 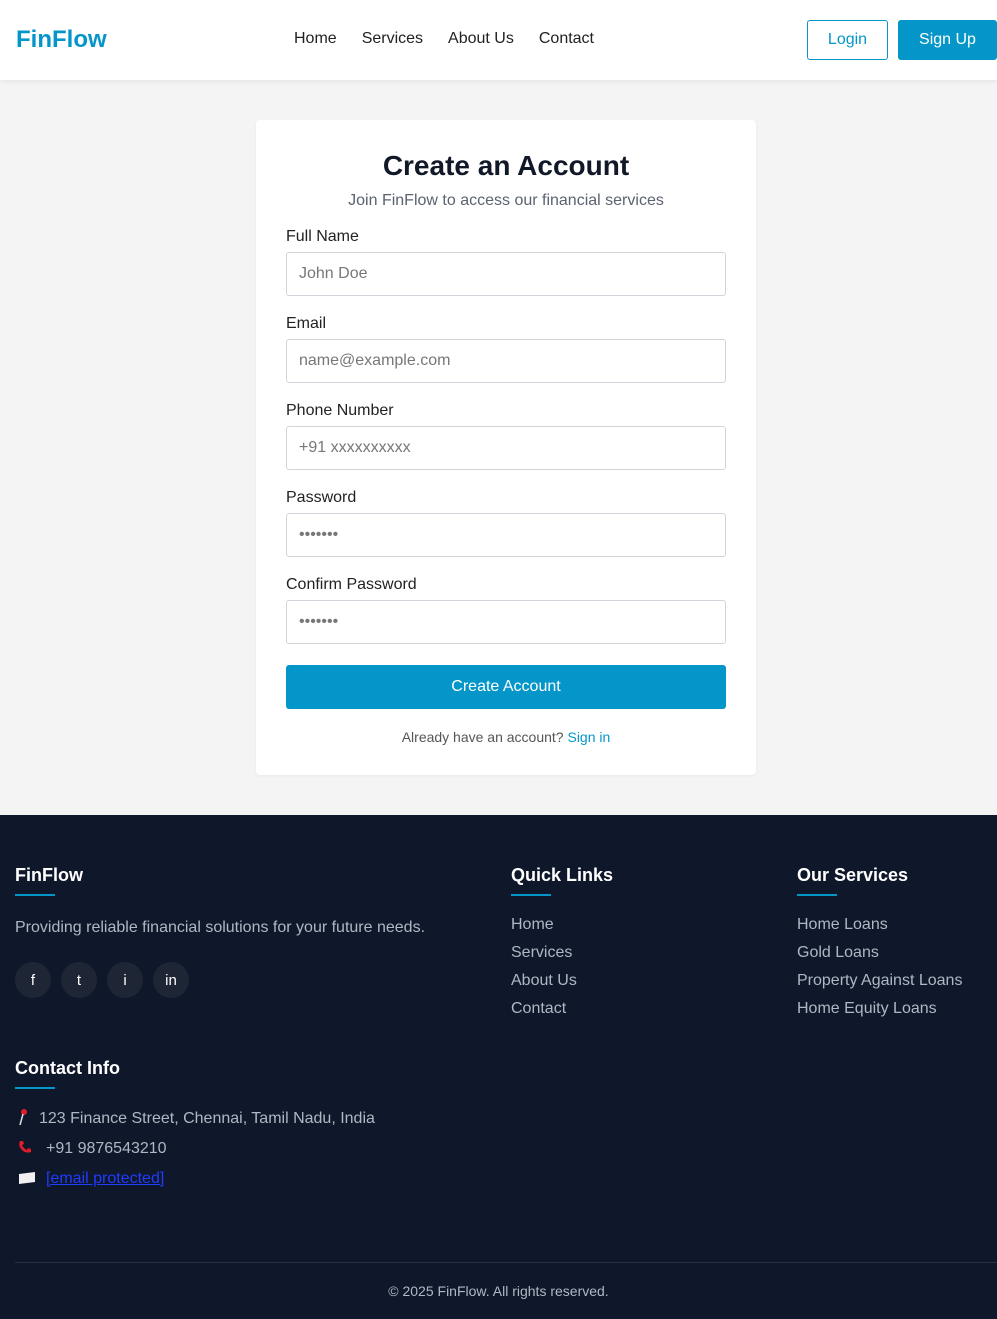 I want to click on service-link-gold-loans: Gold Loans, so click(x=879, y=958).